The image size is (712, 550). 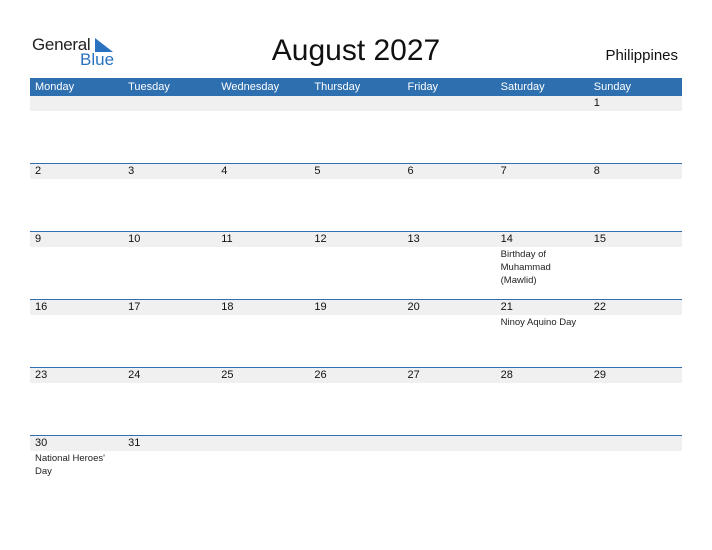 What do you see at coordinates (76, 259) in the screenshot?
I see `day-cell: 9` at bounding box center [76, 259].